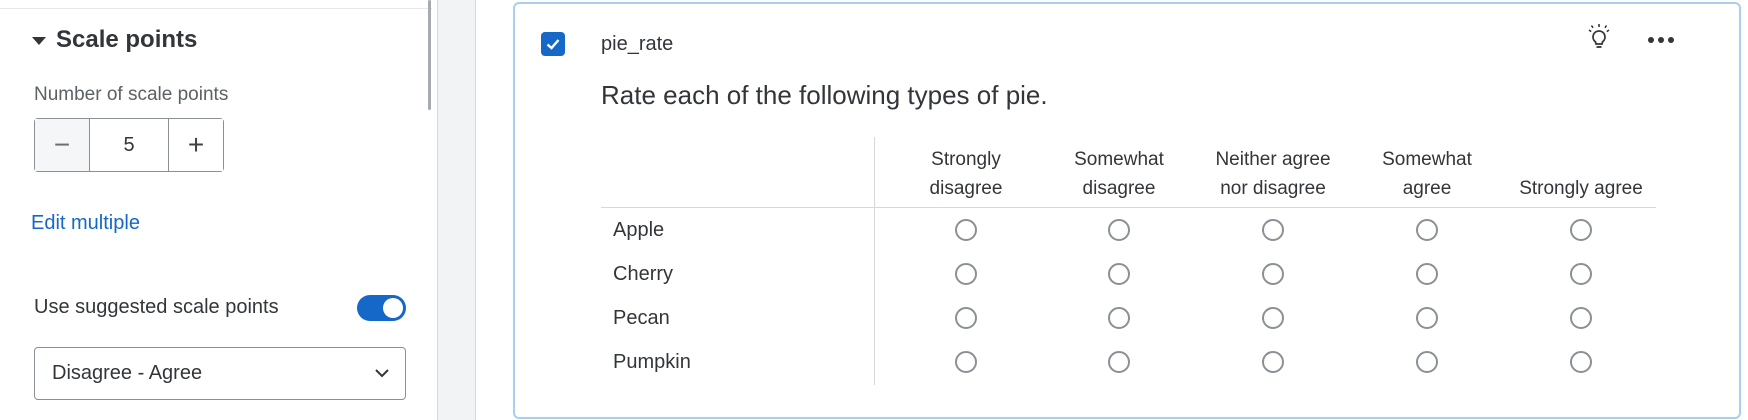  I want to click on column-header: Strongly agree, so click(1581, 173).